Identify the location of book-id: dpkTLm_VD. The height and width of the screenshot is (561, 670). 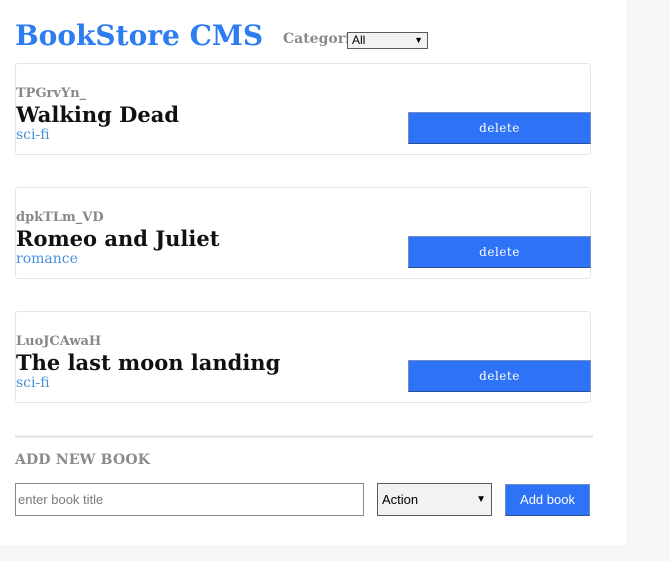
(60, 217).